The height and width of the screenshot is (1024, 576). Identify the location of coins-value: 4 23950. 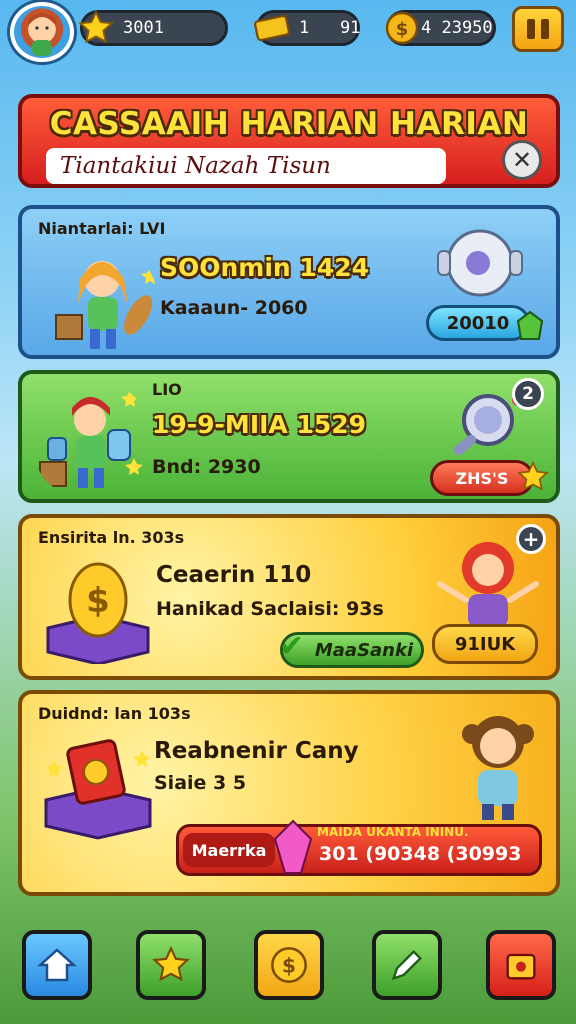
(457, 28).